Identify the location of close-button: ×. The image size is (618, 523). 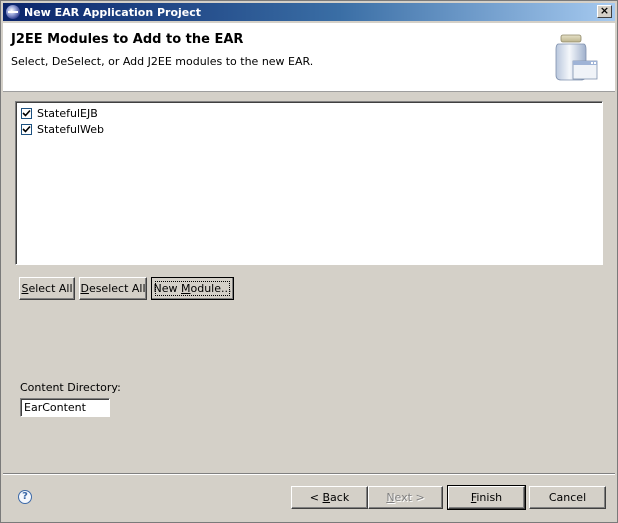
(604, 11).